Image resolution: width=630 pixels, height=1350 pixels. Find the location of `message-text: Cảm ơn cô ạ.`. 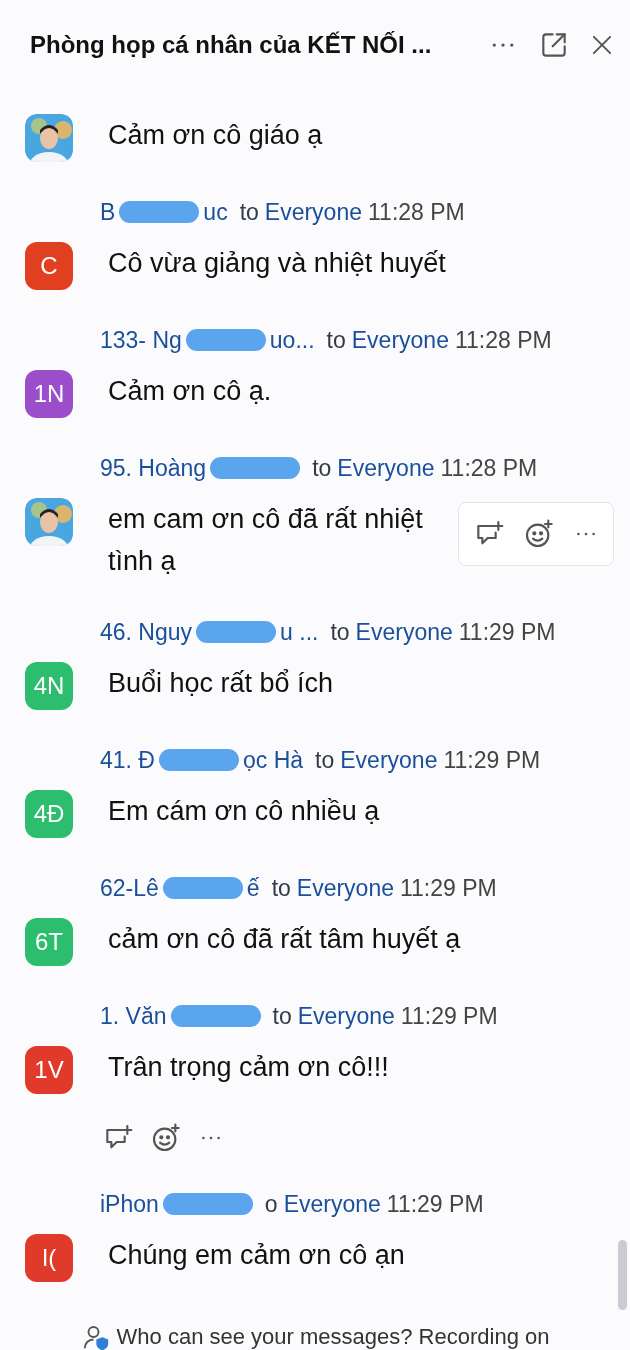

message-text: Cảm ơn cô ạ. is located at coordinates (190, 391).